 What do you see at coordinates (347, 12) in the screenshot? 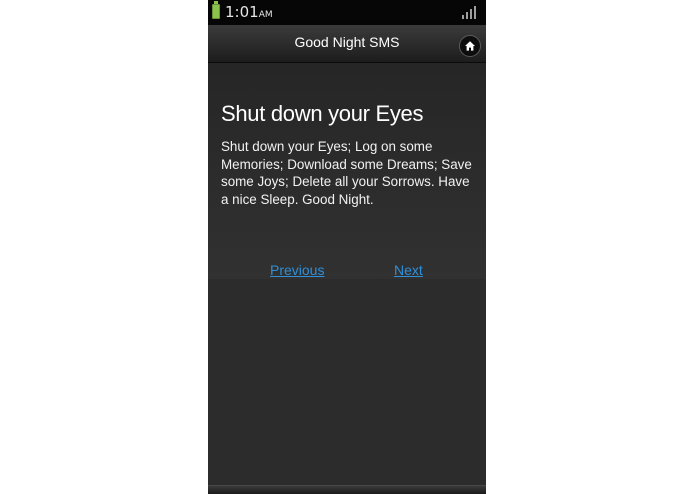
I see `status-bar: 1:01AM` at bounding box center [347, 12].